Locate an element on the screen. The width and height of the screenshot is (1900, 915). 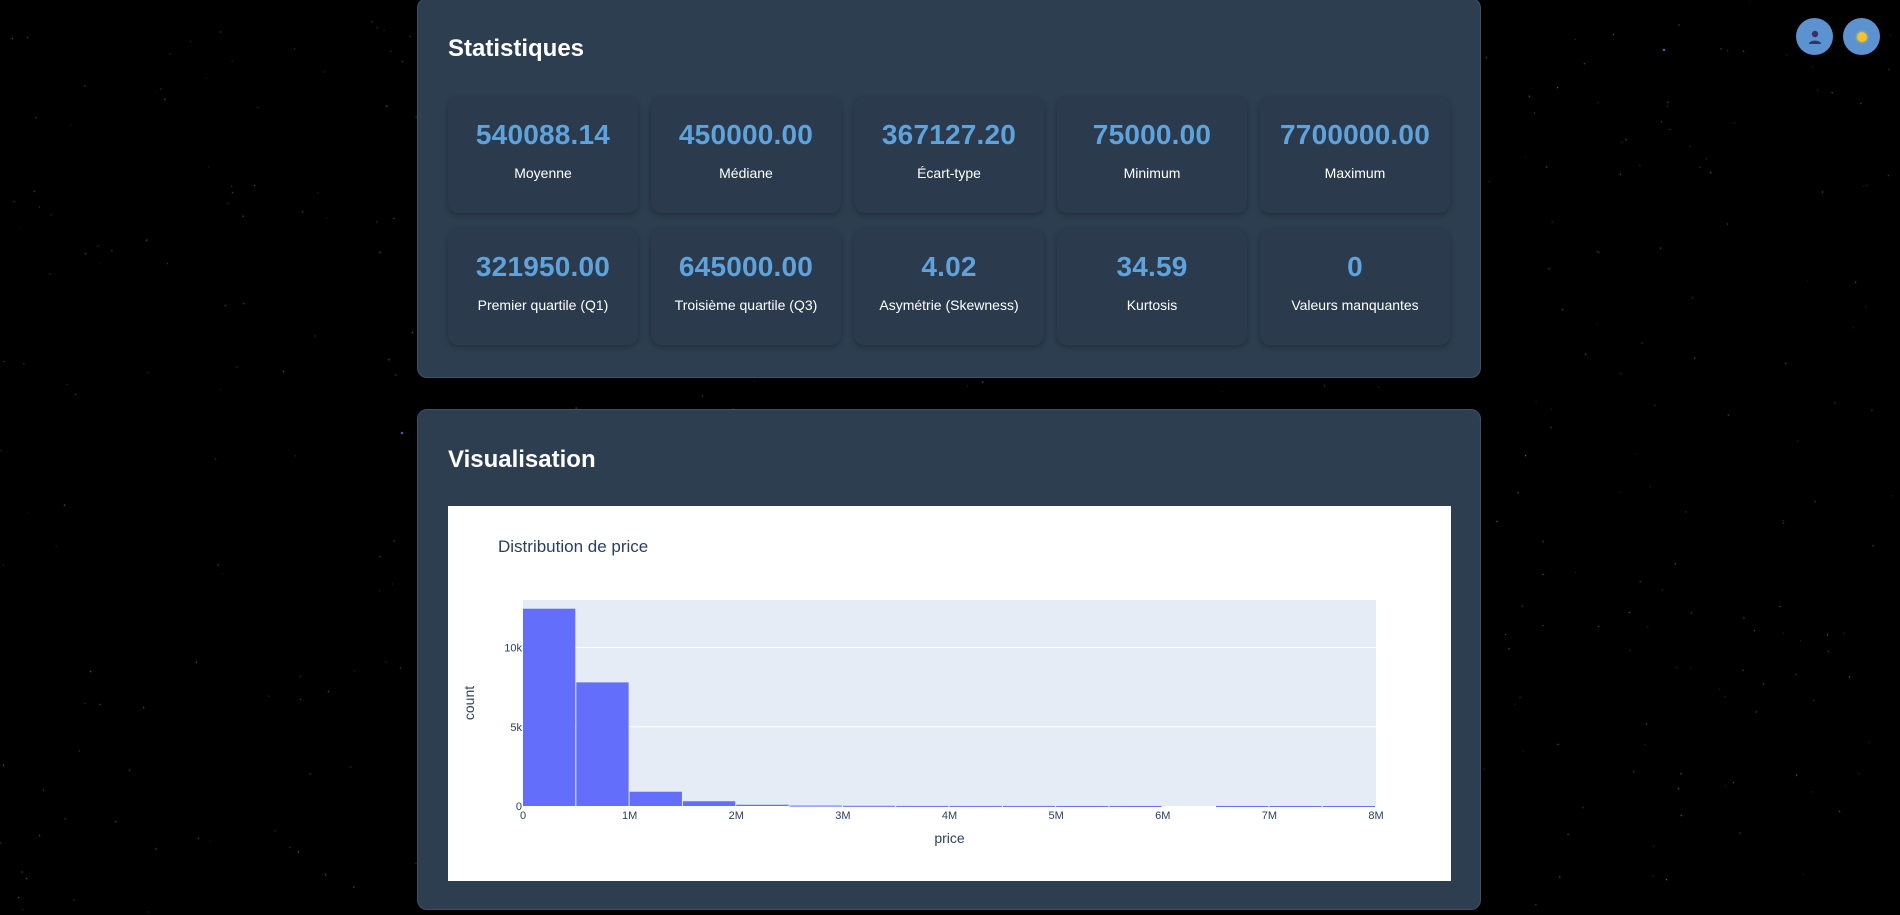
theme-toggle-button is located at coordinates (1861, 36).